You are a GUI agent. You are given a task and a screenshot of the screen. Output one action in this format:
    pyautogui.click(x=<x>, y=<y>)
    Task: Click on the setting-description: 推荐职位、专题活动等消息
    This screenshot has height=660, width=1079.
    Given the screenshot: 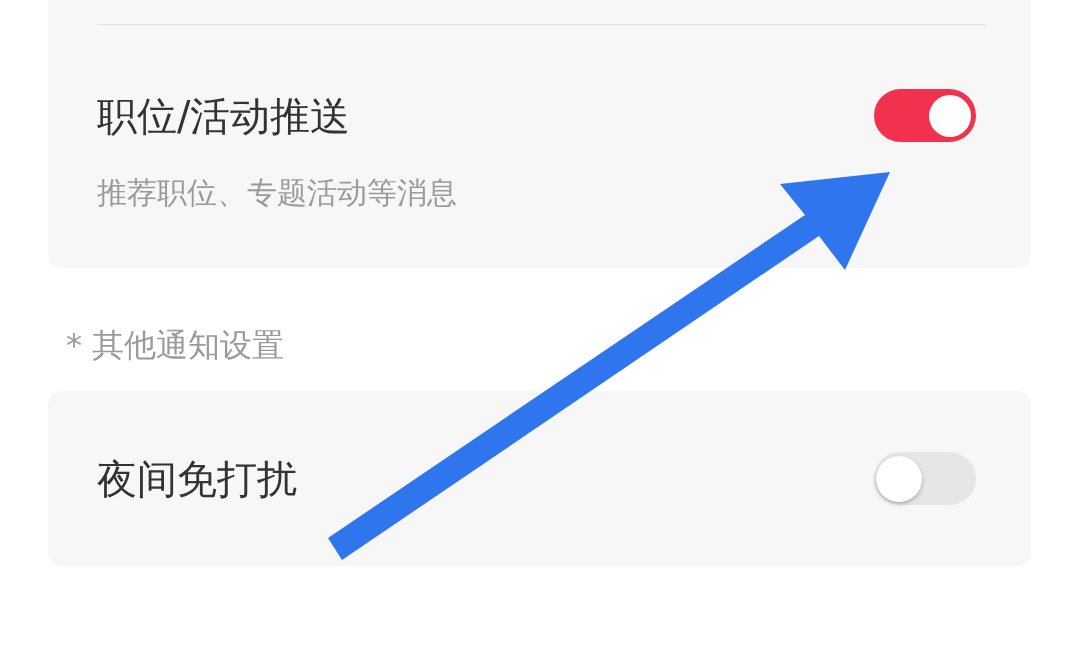 What is the action you would take?
    pyautogui.click(x=277, y=193)
    